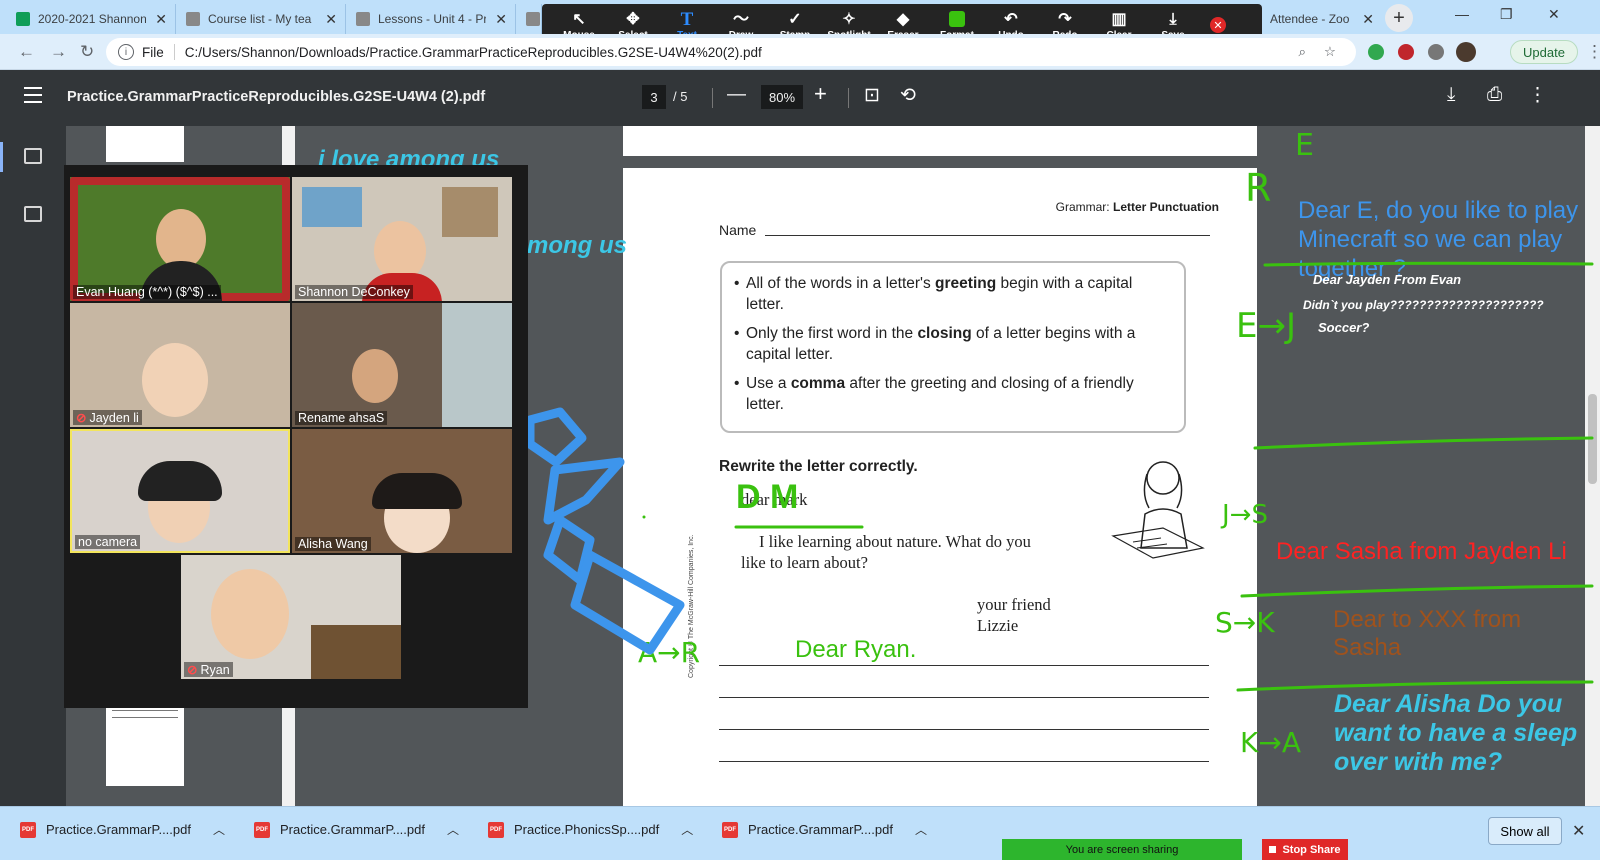 Image resolution: width=1600 pixels, height=860 pixels. I want to click on video-tile: Rename ahsaS, so click(402, 365).